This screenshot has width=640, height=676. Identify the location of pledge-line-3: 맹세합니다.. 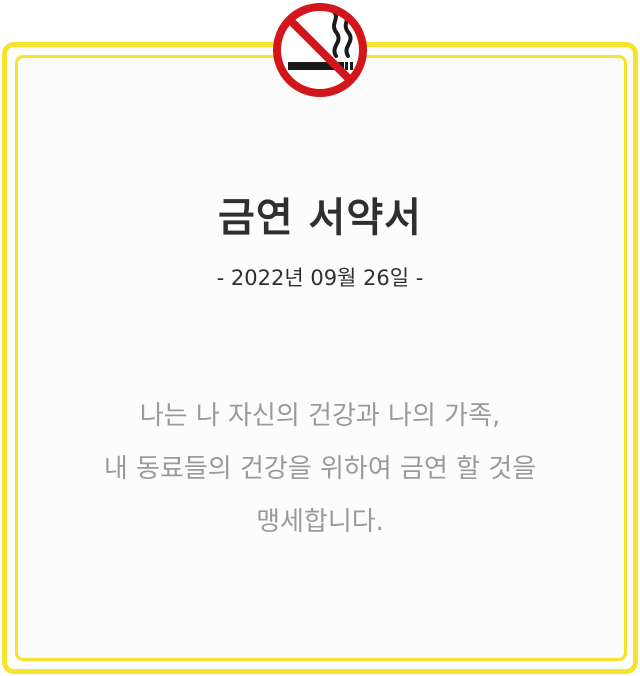
(320, 522).